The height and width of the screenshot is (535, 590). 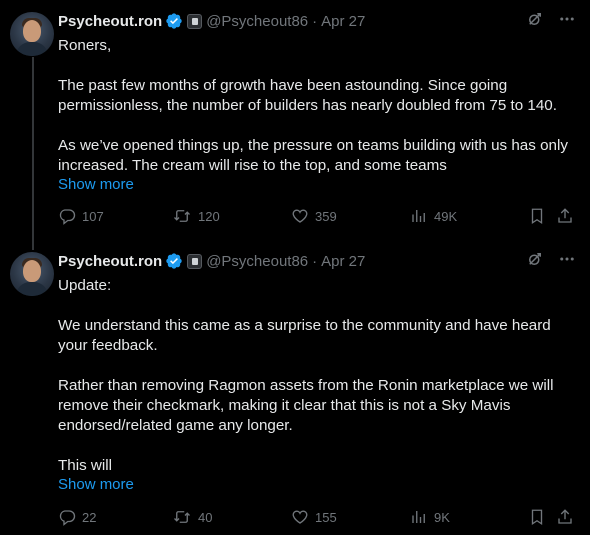 What do you see at coordinates (314, 517) in the screenshot?
I see `like-button: 155` at bounding box center [314, 517].